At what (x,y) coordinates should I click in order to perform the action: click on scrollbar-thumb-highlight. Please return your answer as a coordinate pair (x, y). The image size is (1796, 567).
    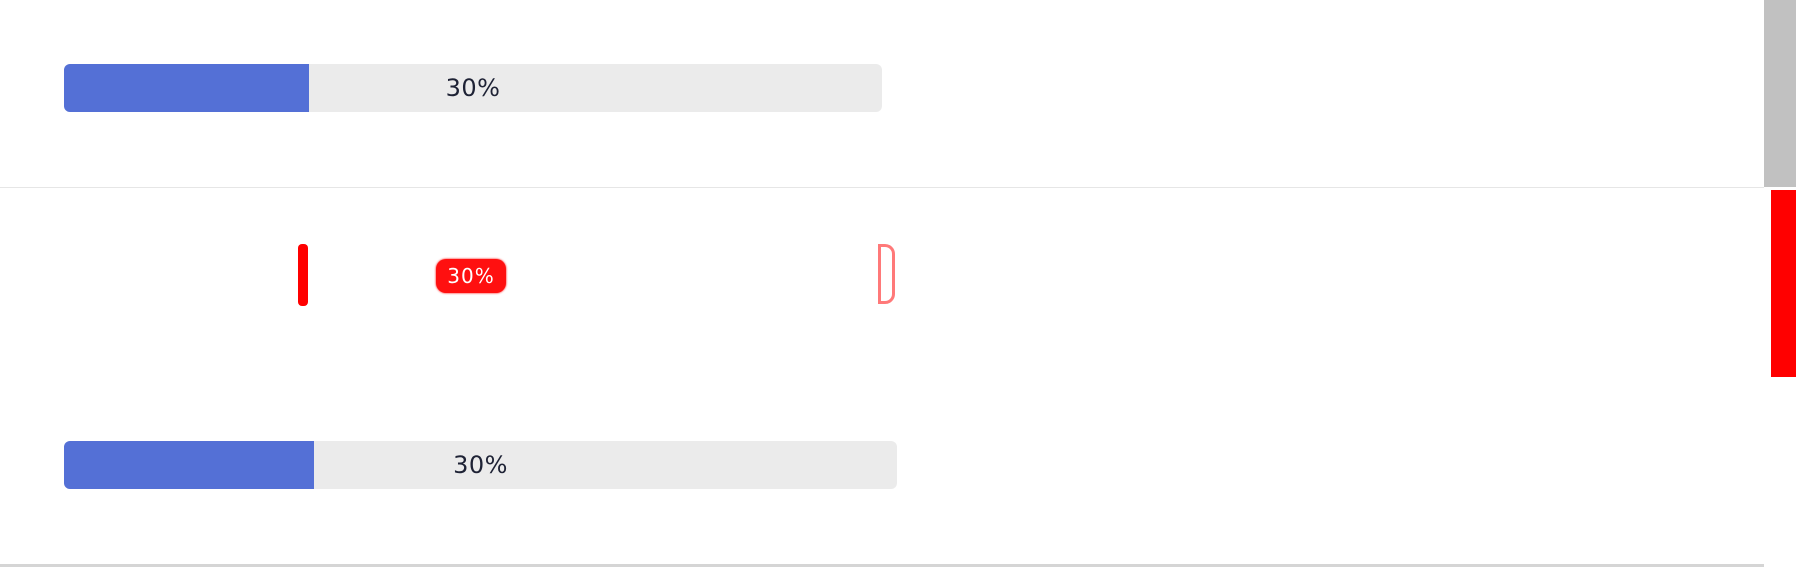
    Looking at the image, I should click on (1783, 283).